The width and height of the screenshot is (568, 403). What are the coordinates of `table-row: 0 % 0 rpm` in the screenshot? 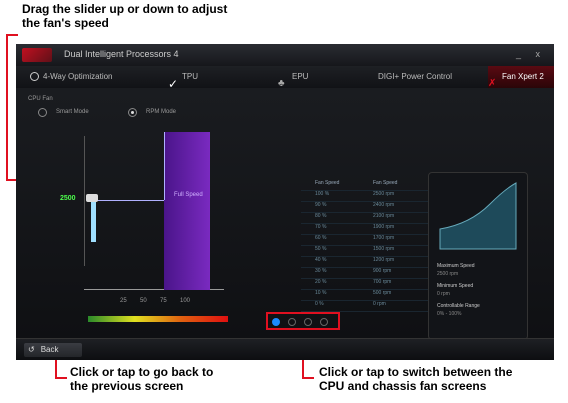 It's located at (366, 306).